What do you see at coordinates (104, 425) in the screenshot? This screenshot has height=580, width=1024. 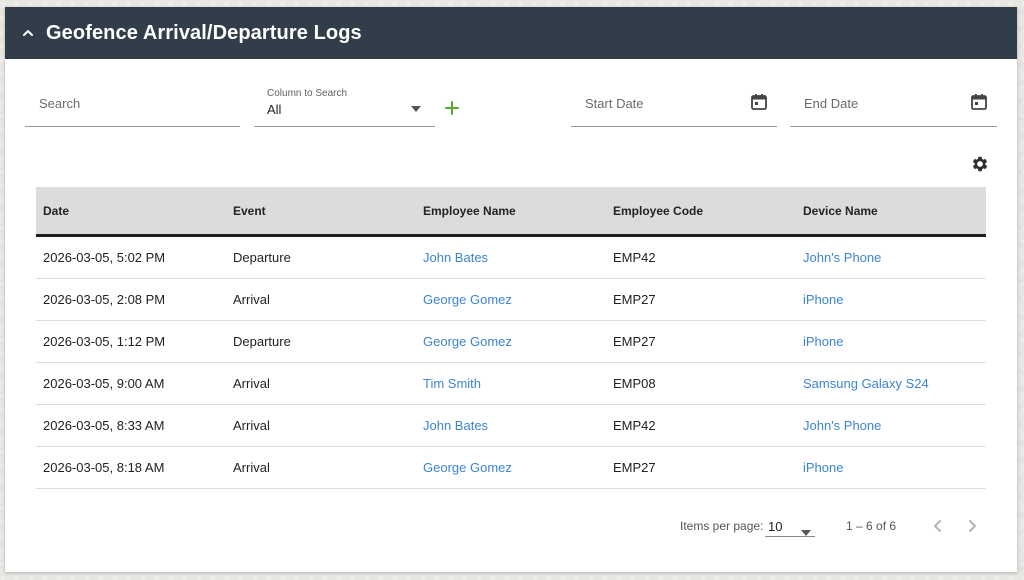 I see `cell-date: 2026-03-05, 8:33 AM` at bounding box center [104, 425].